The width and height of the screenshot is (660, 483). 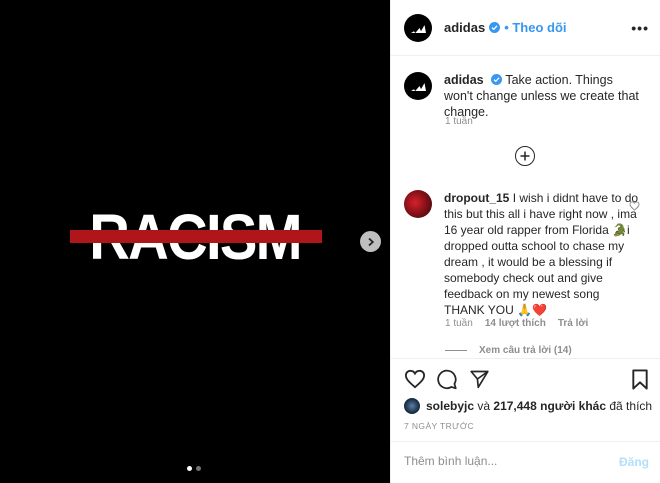 I want to click on account-avatar, so click(x=418, y=27).